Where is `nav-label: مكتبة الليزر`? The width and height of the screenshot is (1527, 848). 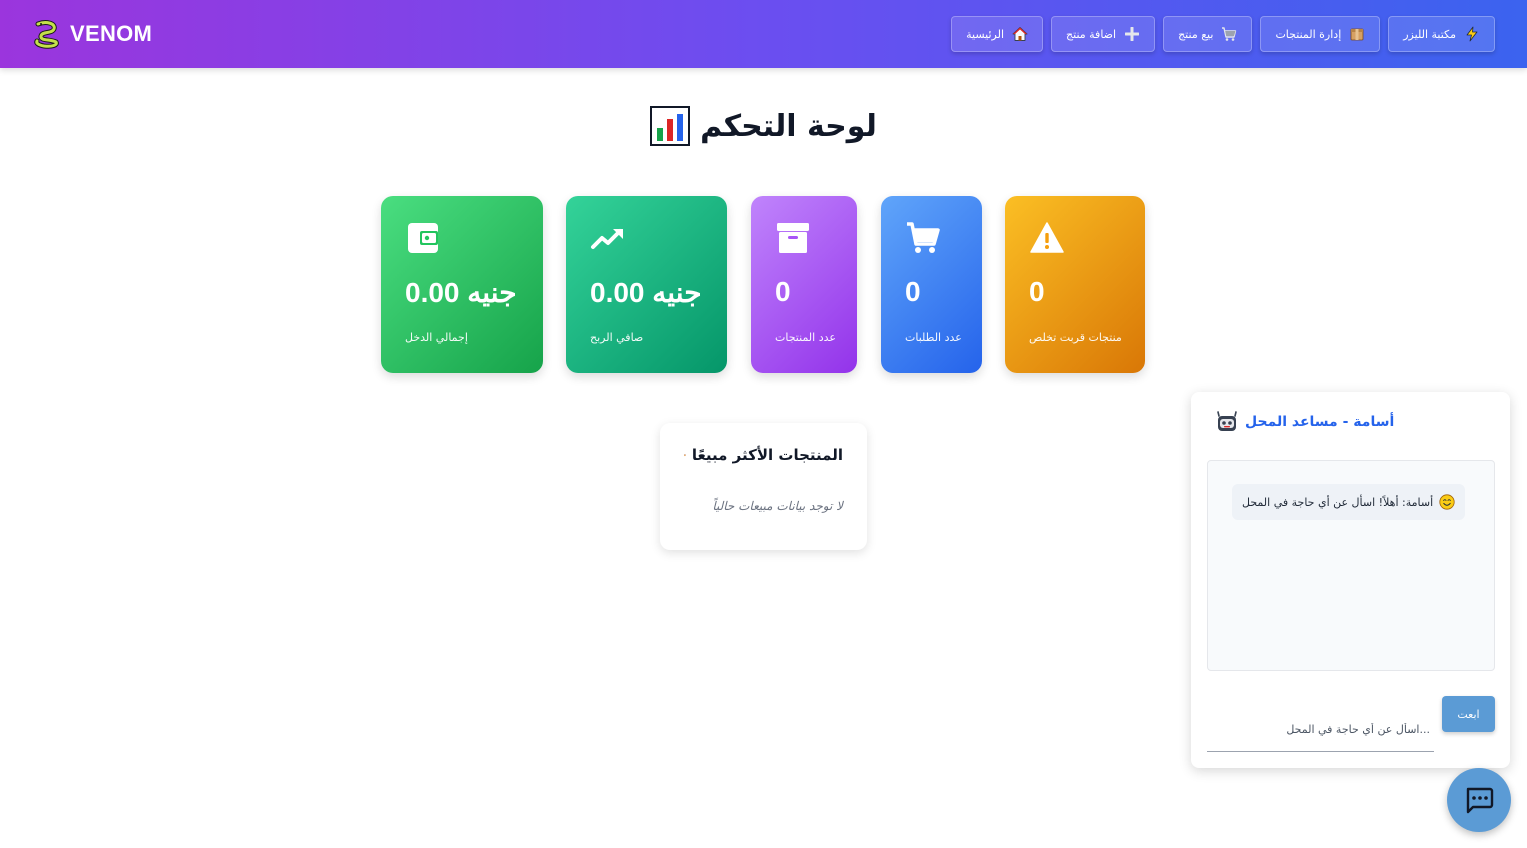
nav-label: مكتبة الليزر is located at coordinates (1429, 34).